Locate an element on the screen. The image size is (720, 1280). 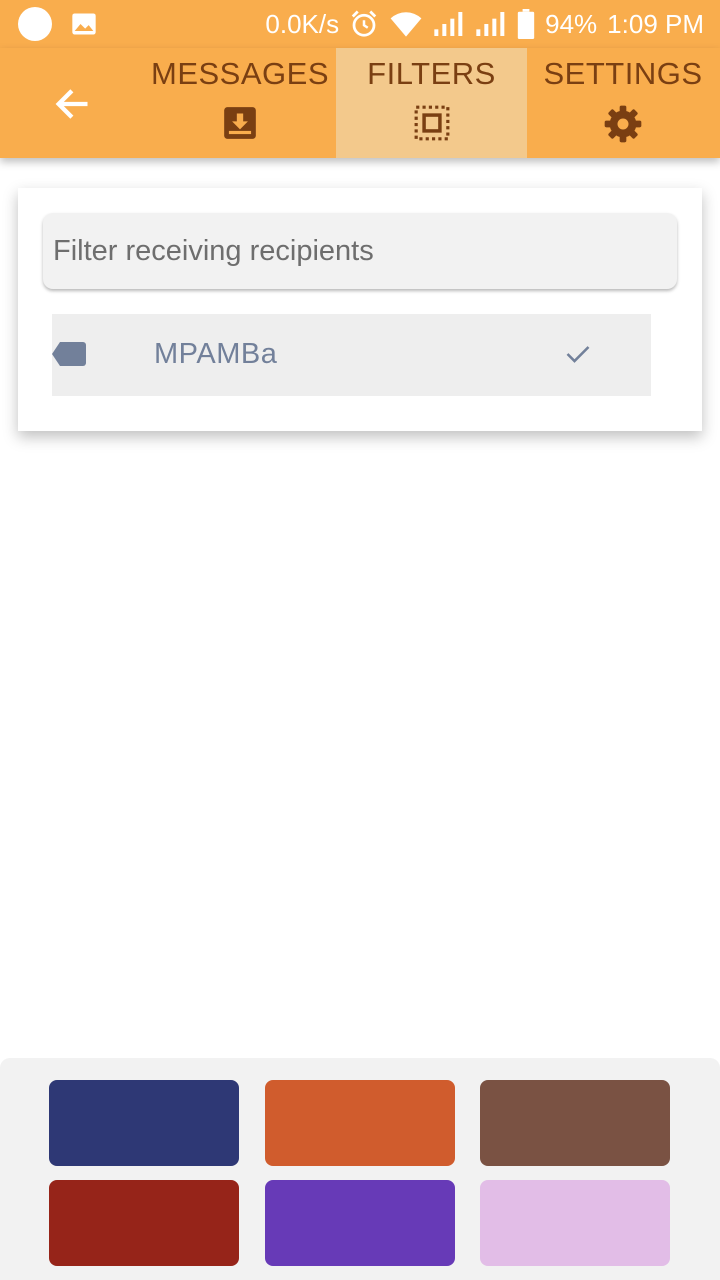
wifi-icon is located at coordinates (406, 24).